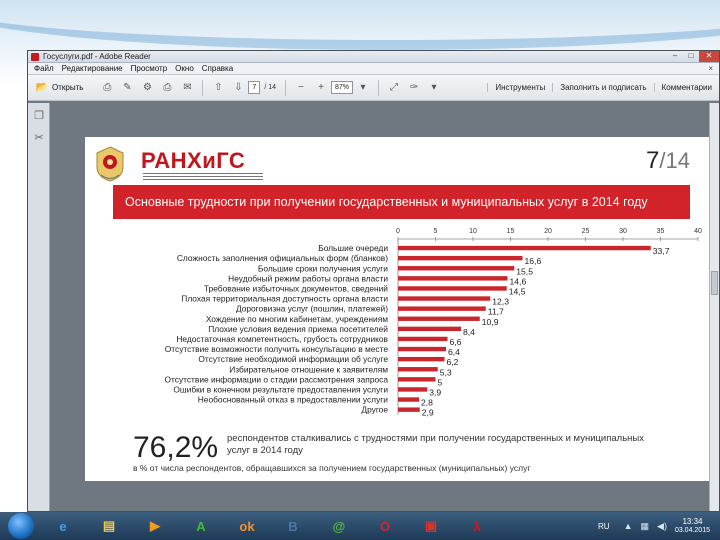 This screenshot has height=540, width=720. I want to click on toolbar-divider, so click(286, 87).